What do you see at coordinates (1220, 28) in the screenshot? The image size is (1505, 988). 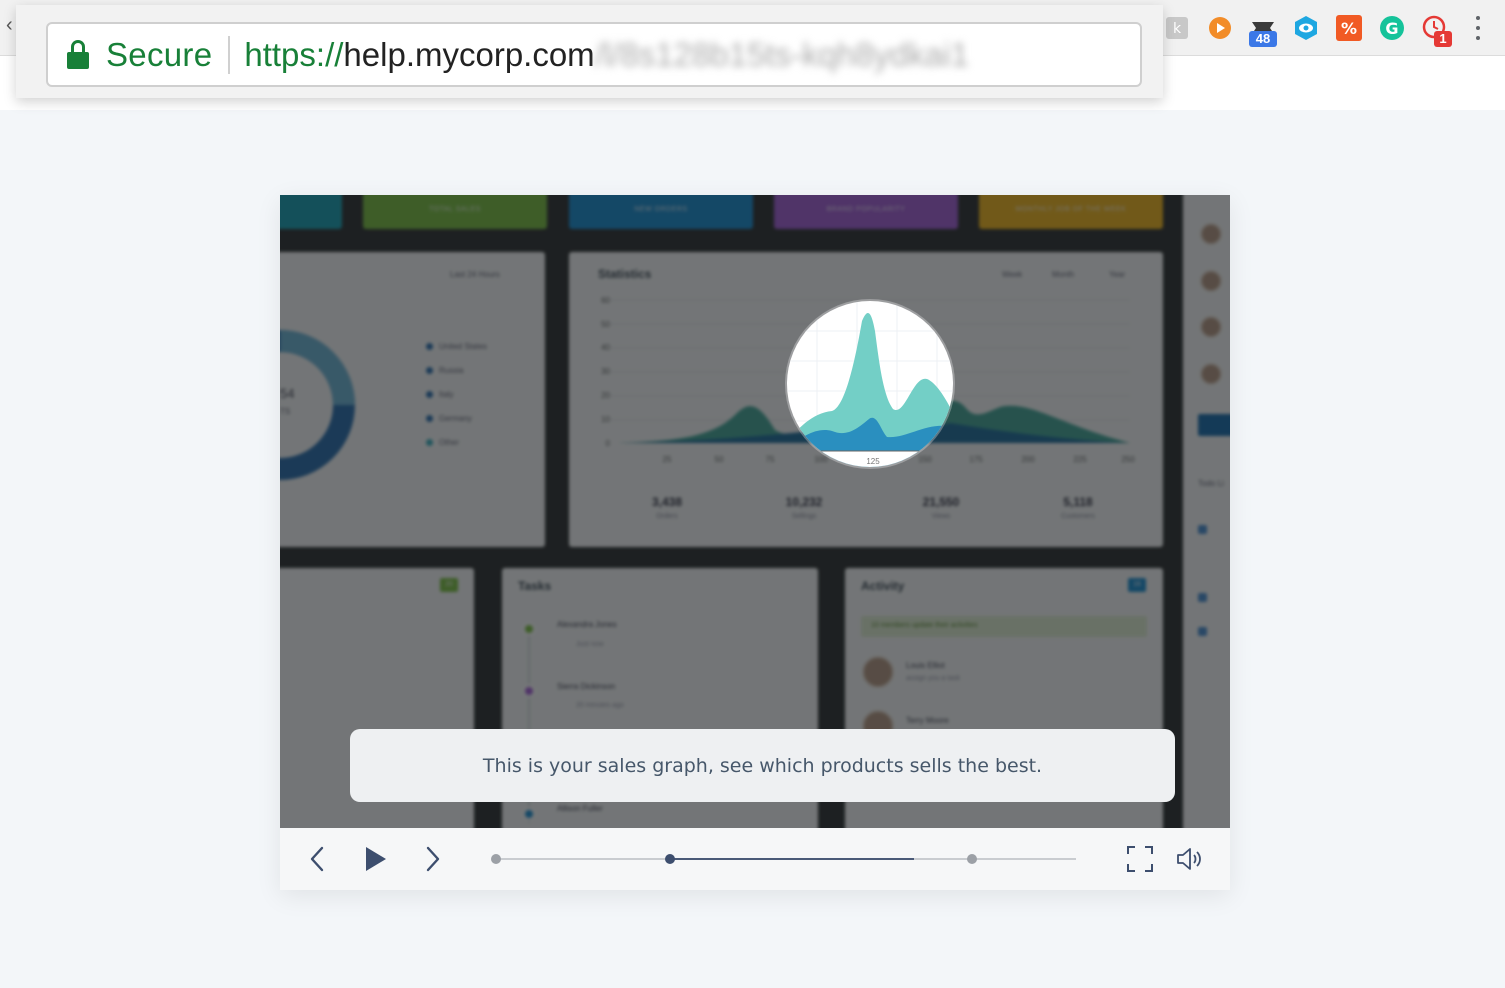 I see `play-extension-icon` at bounding box center [1220, 28].